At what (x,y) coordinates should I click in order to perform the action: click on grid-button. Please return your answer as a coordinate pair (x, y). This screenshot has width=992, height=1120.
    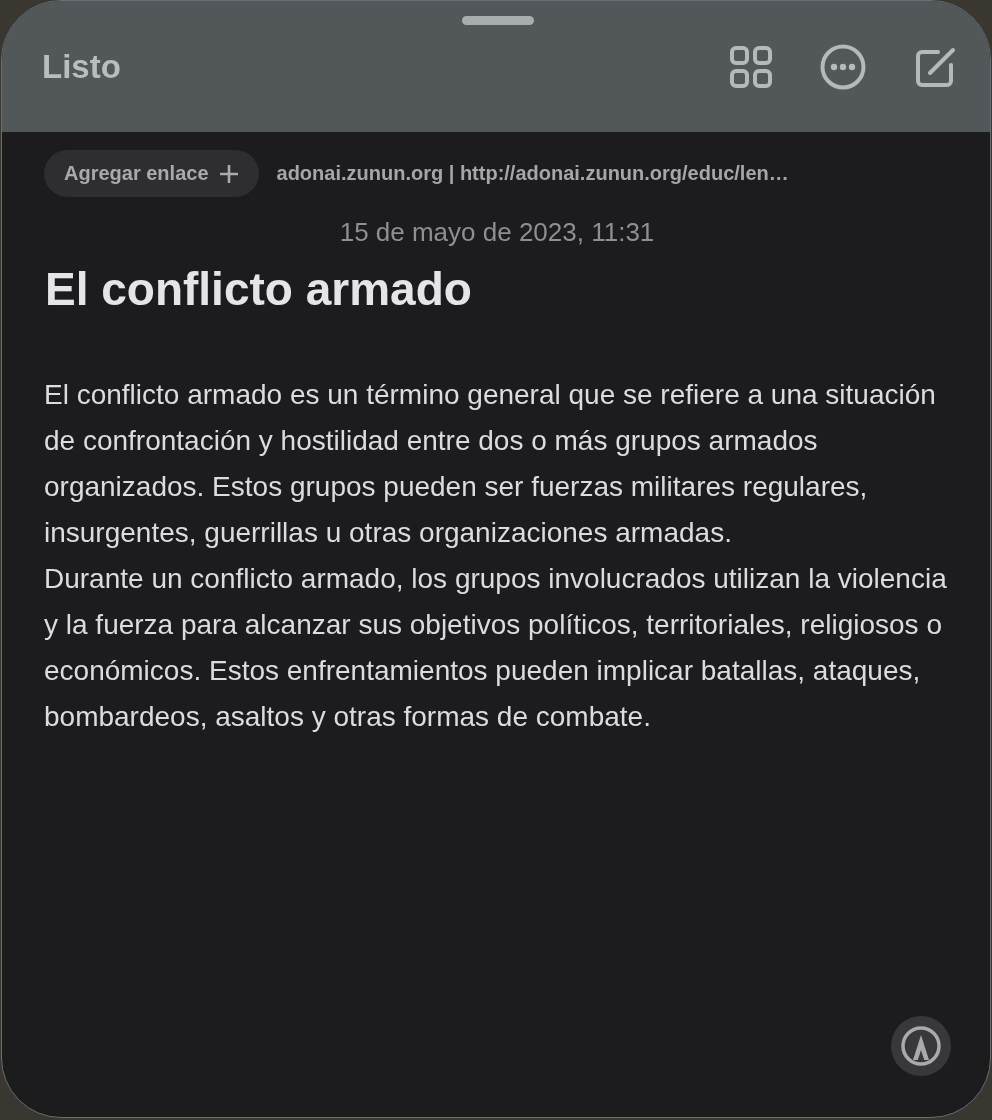
    Looking at the image, I should click on (751, 66).